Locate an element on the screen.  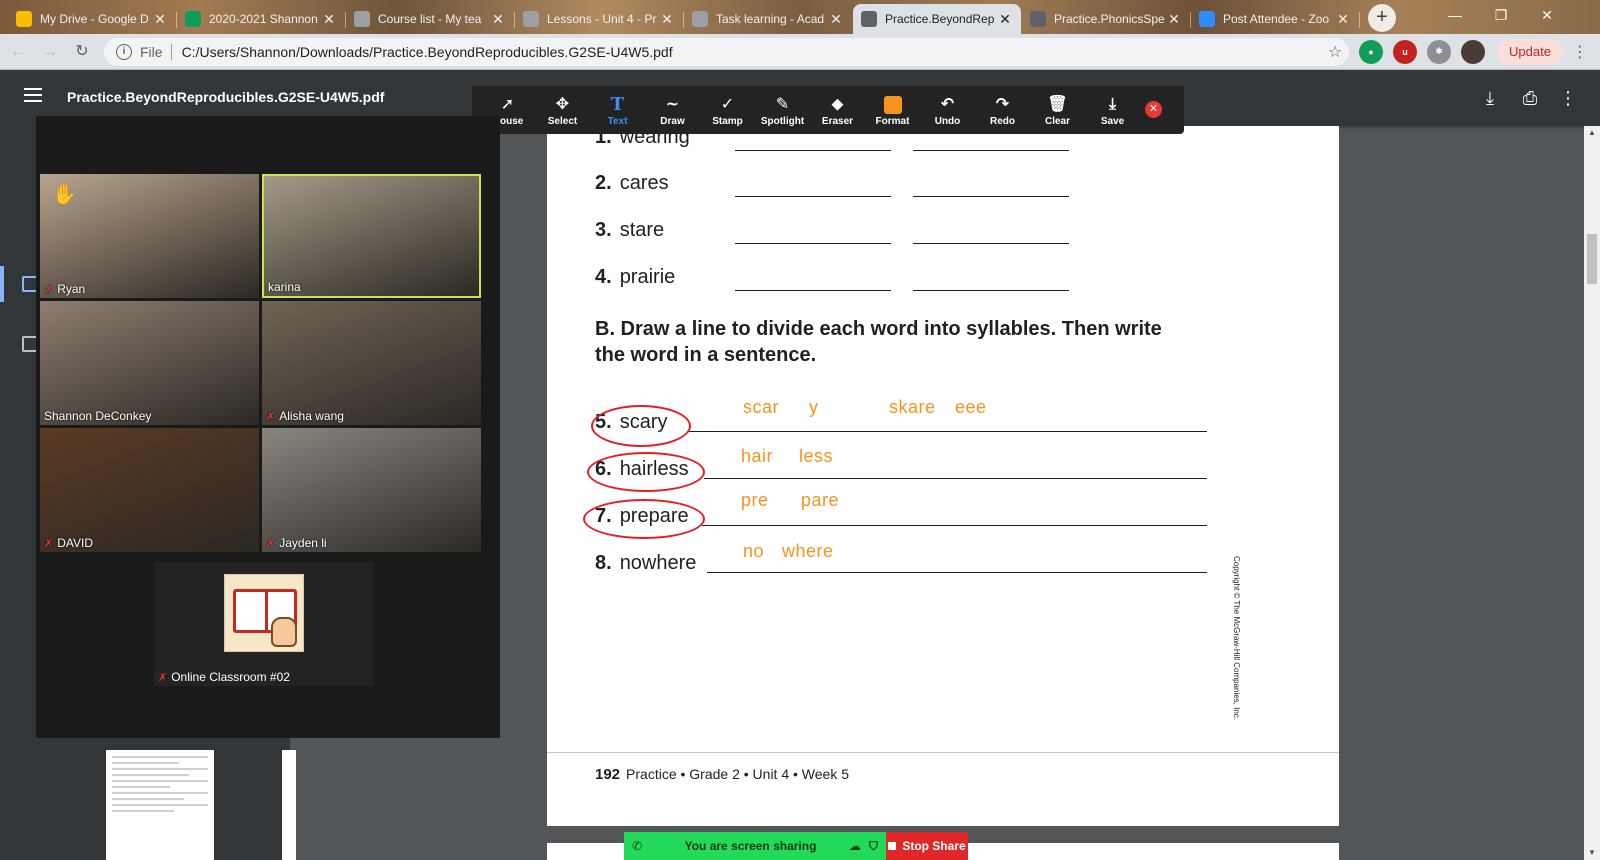
tab-title: Task learning - Acad is located at coordinates (770, 19).